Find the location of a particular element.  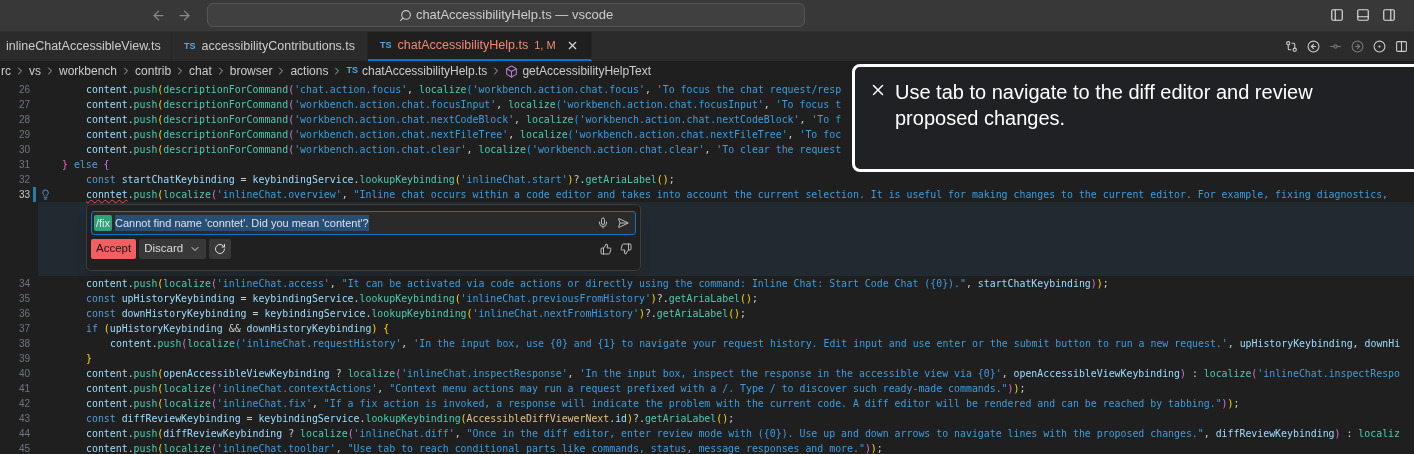

compare-changes-icon is located at coordinates (1291, 46).